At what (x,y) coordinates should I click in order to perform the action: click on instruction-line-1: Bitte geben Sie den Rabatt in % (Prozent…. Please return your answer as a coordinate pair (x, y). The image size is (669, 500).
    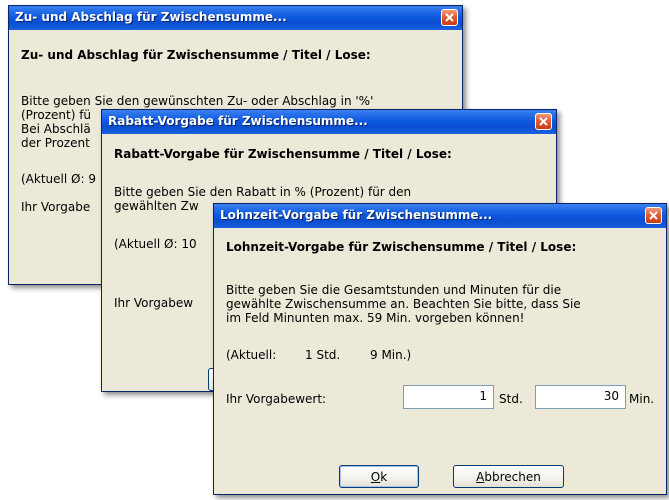
    Looking at the image, I should click on (263, 192).